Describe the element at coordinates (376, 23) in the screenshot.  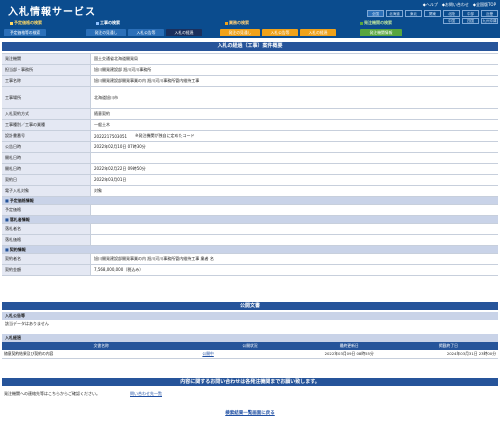
I see `nav-group-agency: 発注機関の検索` at that location.